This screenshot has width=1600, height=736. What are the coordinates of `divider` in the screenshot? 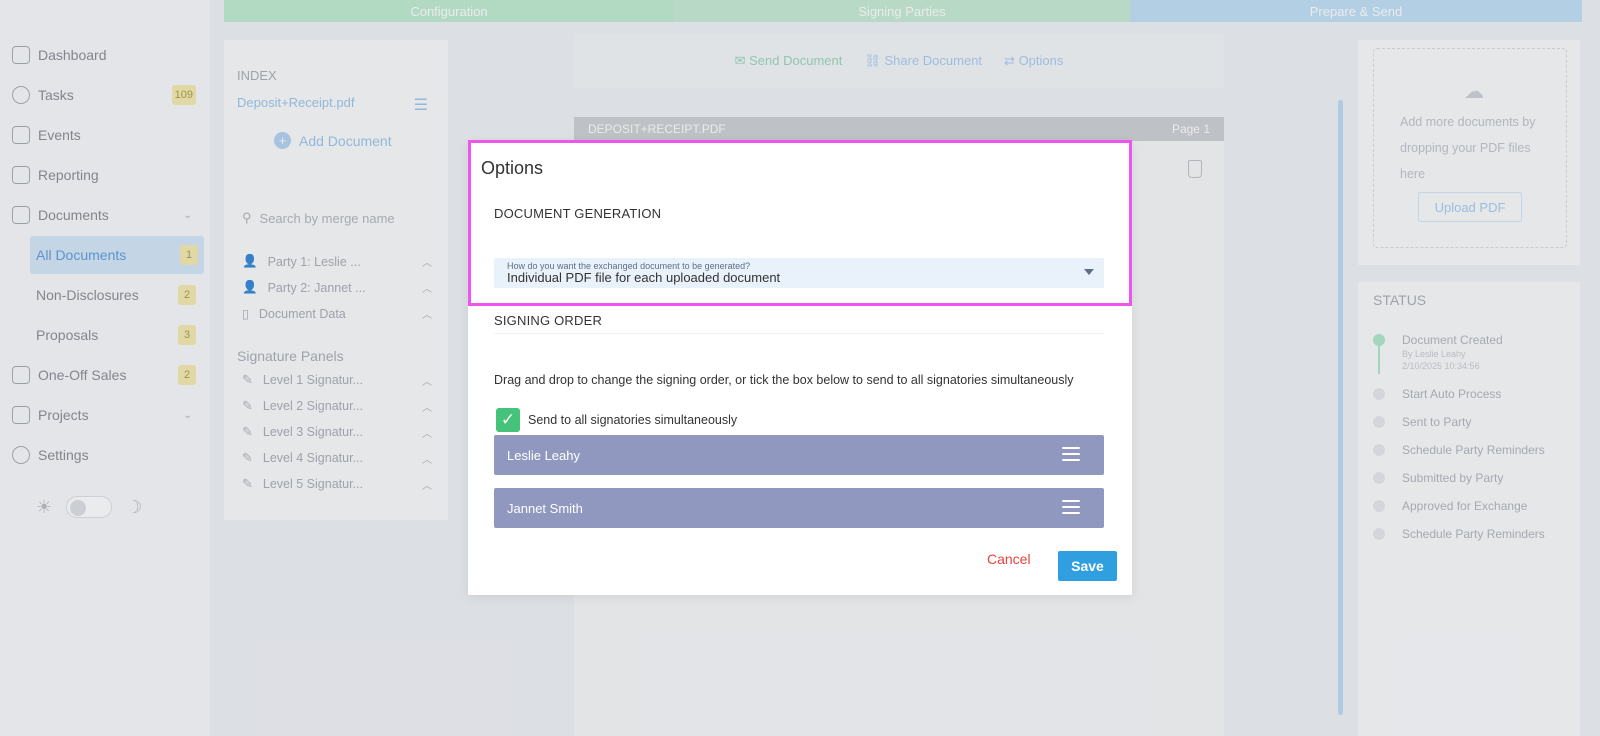 It's located at (799, 333).